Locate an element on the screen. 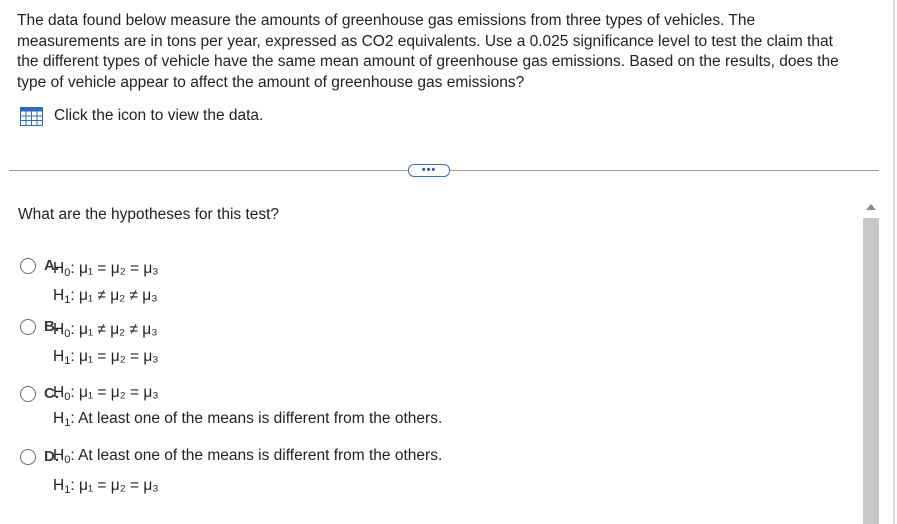 The height and width of the screenshot is (524, 897). option-d-h1: H1: μ₁ = μ₂ = μ₃ is located at coordinates (106, 486).